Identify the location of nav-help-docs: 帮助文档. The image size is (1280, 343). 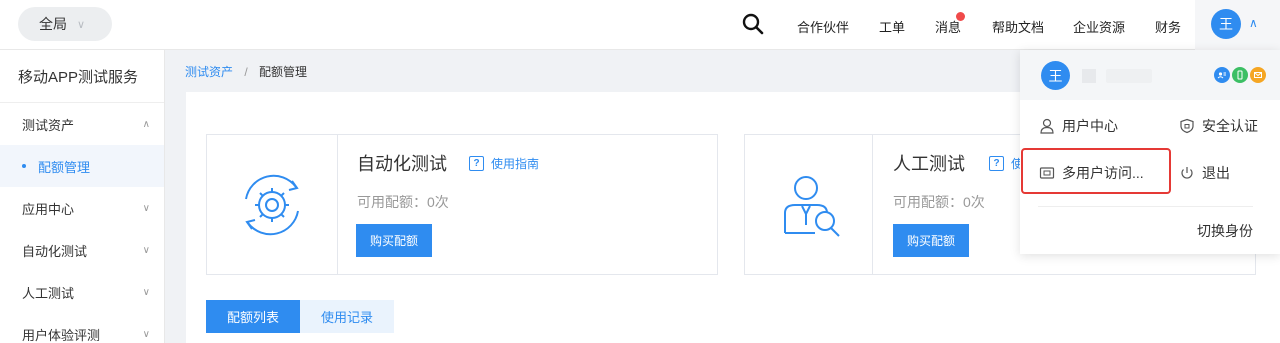
(1018, 26).